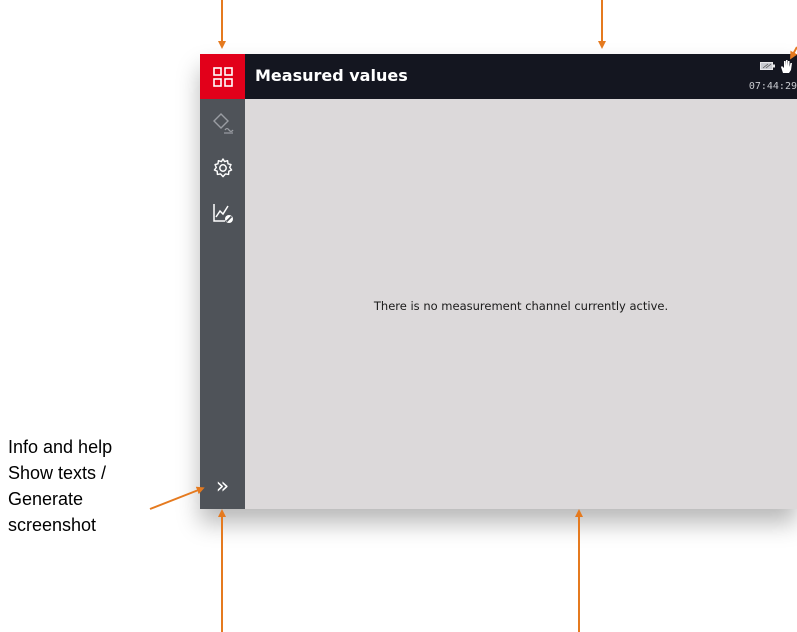  I want to click on arrow-expand, so click(177, 498).